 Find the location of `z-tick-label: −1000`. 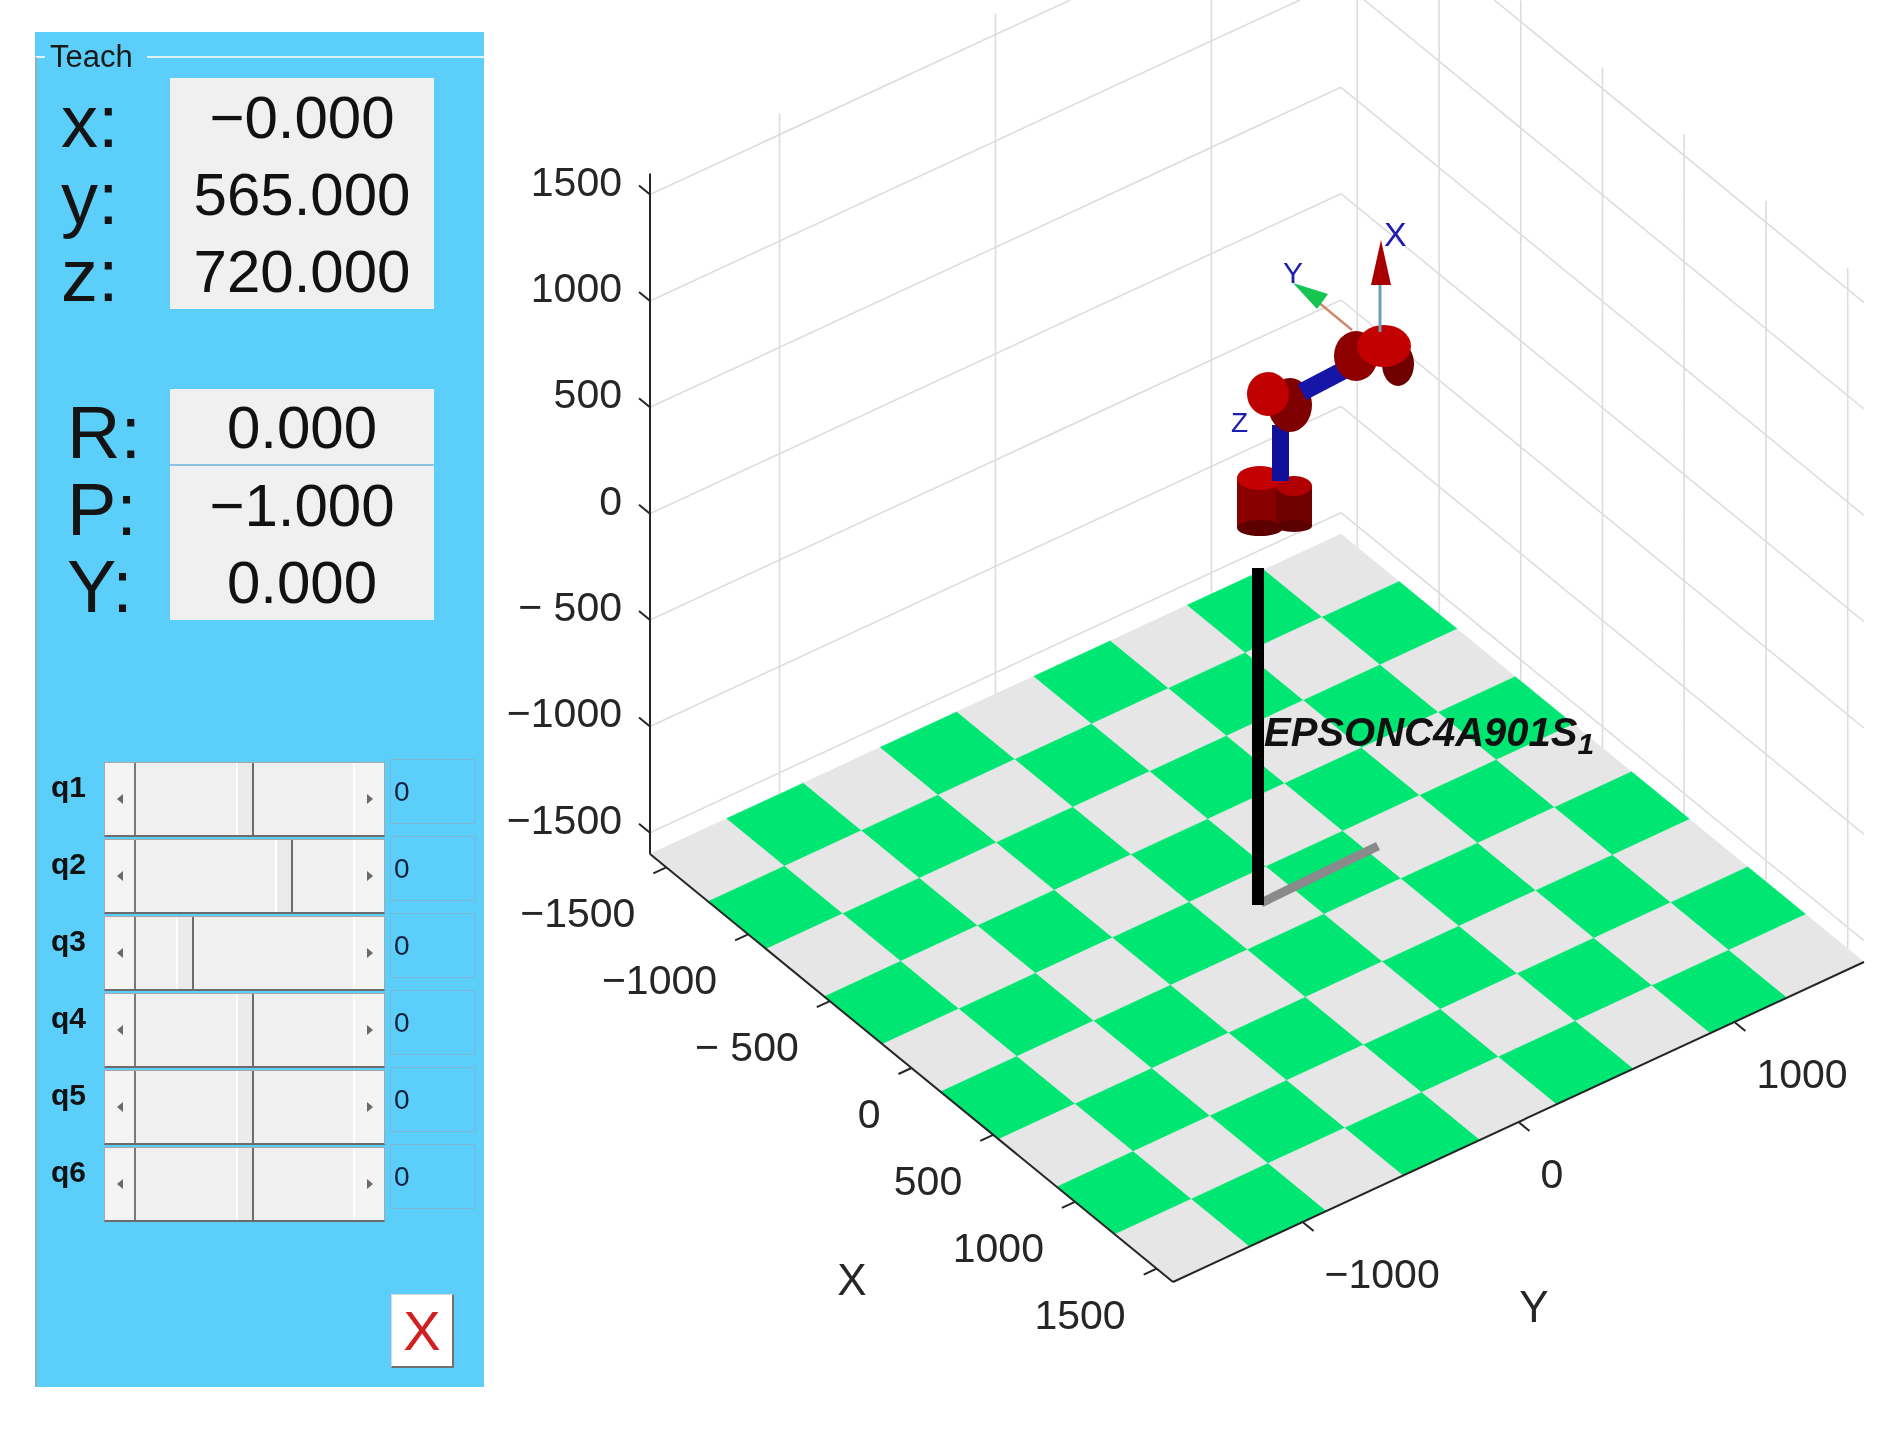

z-tick-label: −1000 is located at coordinates (564, 713).